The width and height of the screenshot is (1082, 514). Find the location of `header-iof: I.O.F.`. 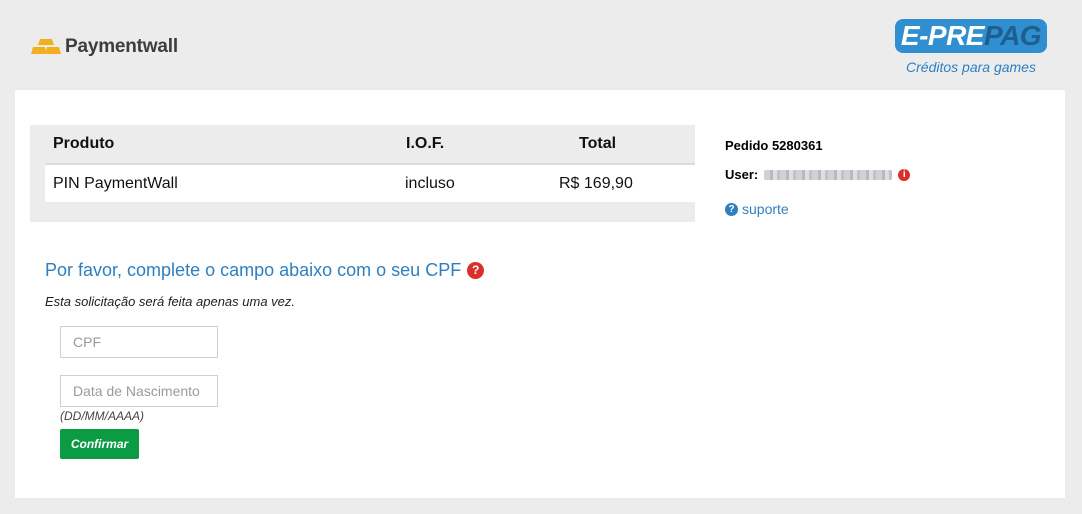

header-iof: I.O.F. is located at coordinates (425, 143).